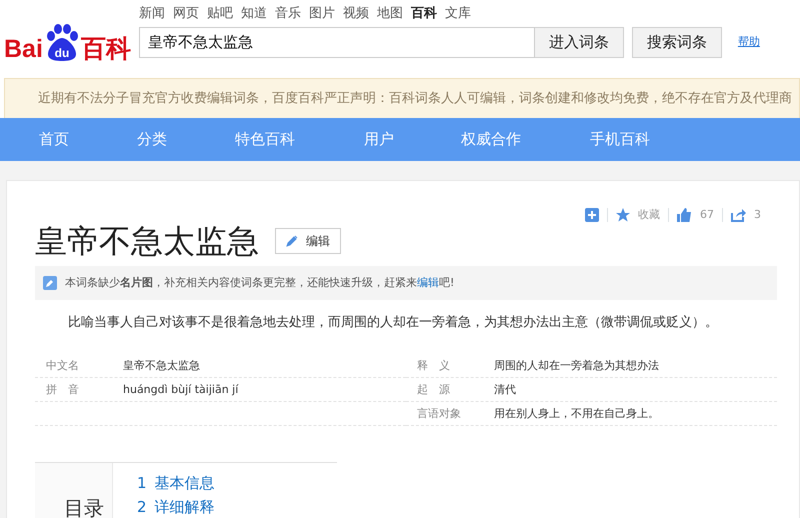 The height and width of the screenshot is (518, 800). Describe the element at coordinates (336, 42) in the screenshot. I see `search-field: 皇帝不急太监急` at that location.